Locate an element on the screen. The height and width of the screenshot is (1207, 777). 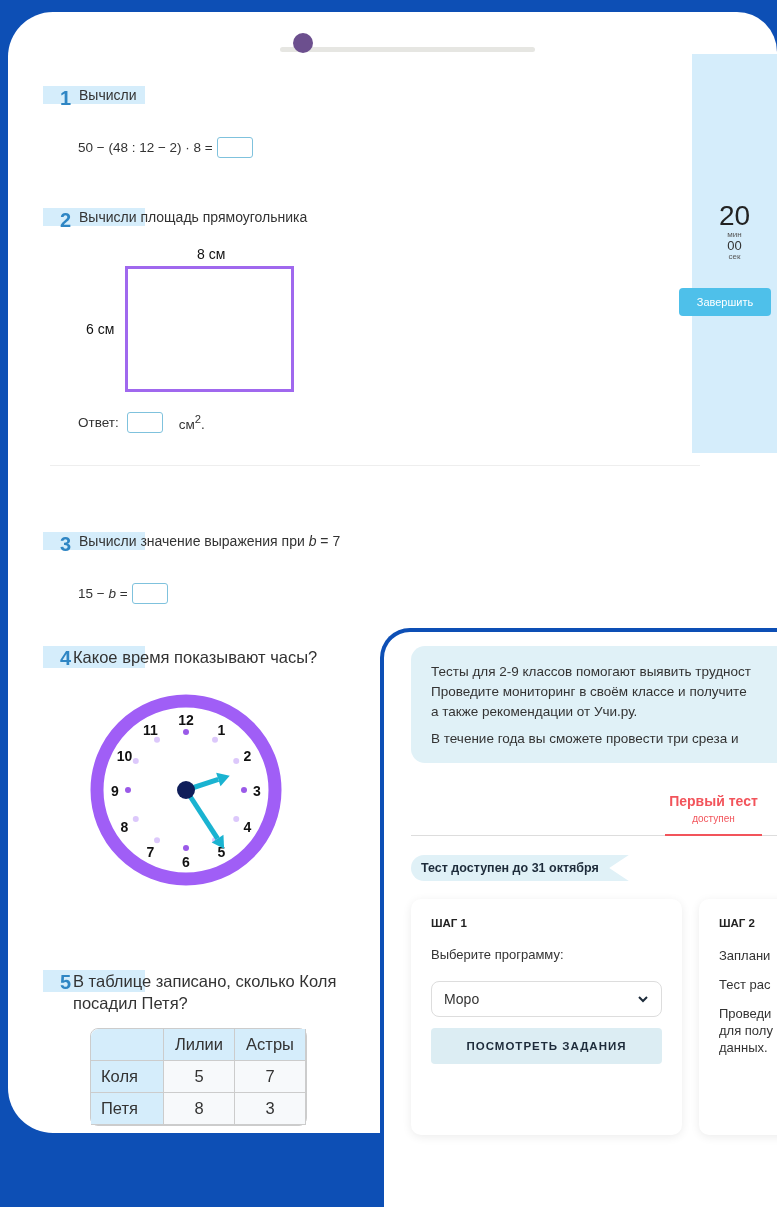
question-text: В таблице записано, сколько Коля is located at coordinates (205, 981).